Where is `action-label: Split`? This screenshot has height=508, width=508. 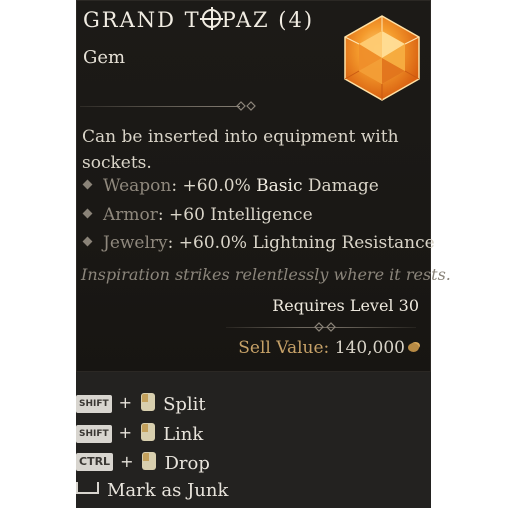
action-label: Split is located at coordinates (184, 404).